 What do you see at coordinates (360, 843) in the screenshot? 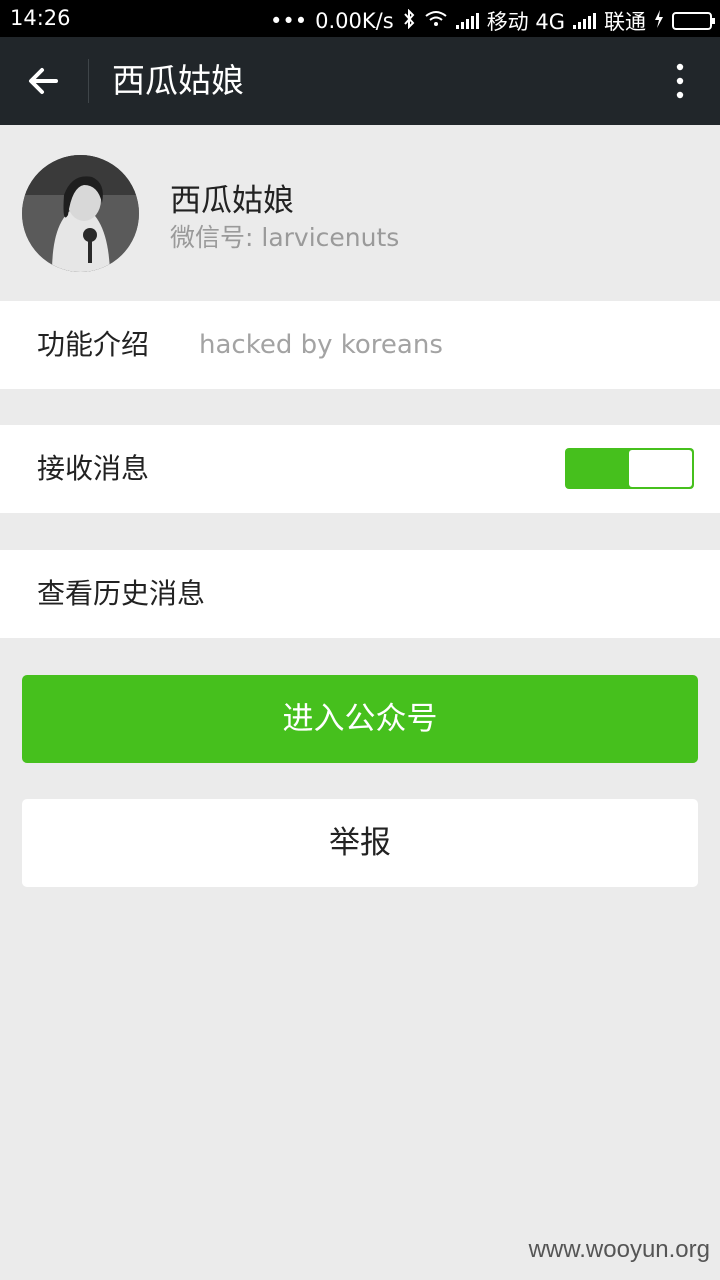
I see `report-button: 举报` at bounding box center [360, 843].